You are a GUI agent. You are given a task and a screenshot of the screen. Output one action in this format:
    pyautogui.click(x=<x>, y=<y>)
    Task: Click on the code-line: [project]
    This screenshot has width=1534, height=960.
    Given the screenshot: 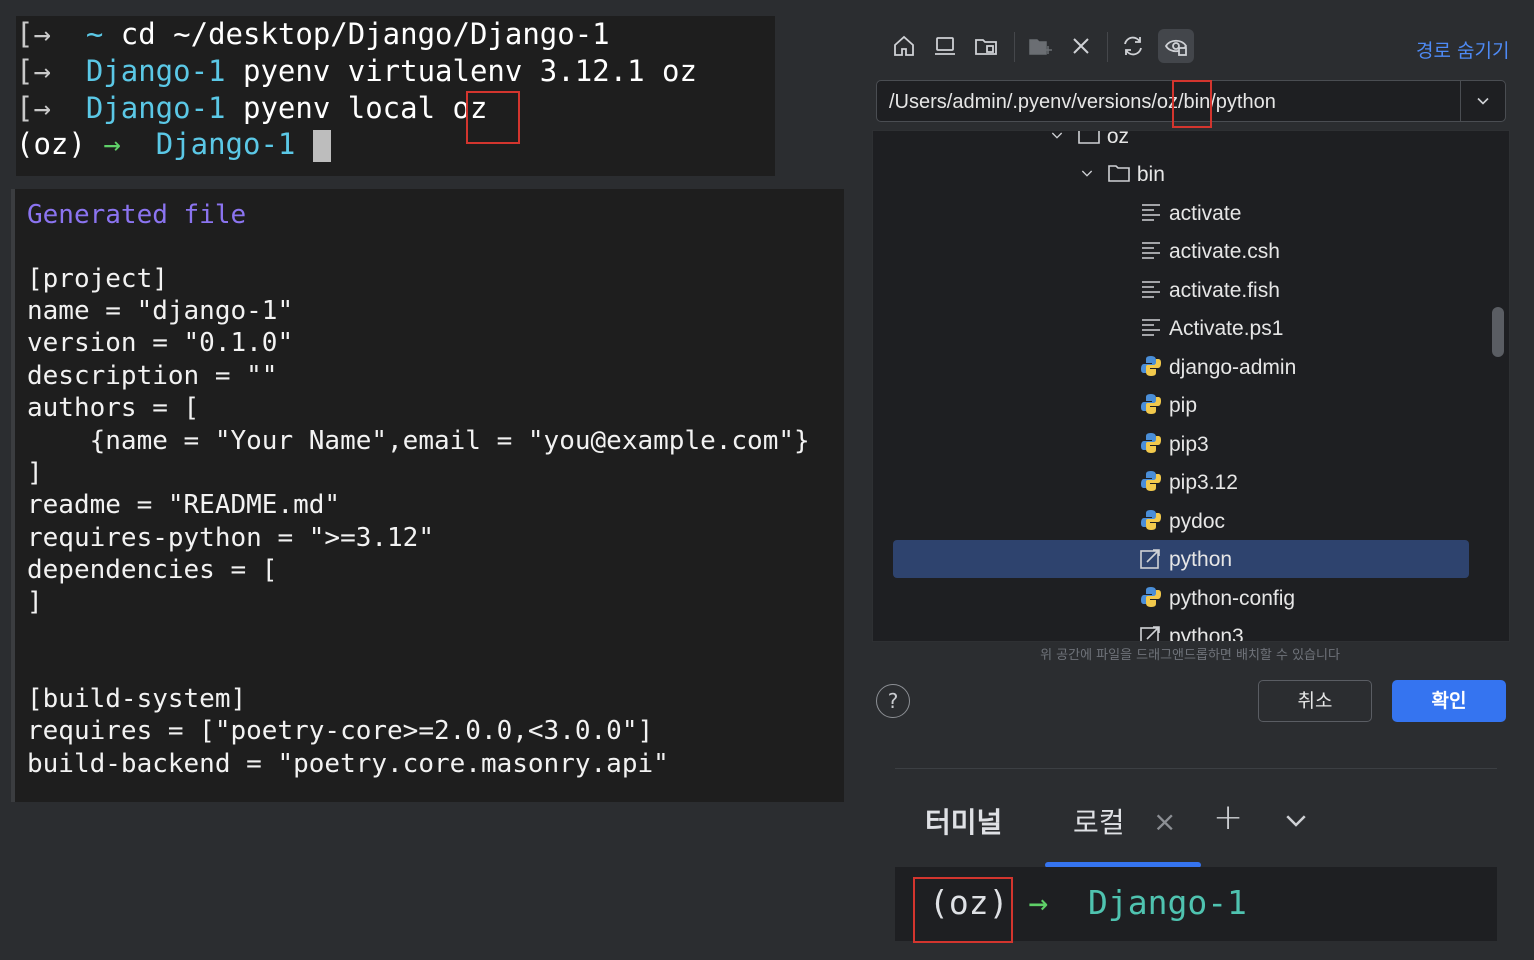 What is the action you would take?
    pyautogui.click(x=97, y=279)
    